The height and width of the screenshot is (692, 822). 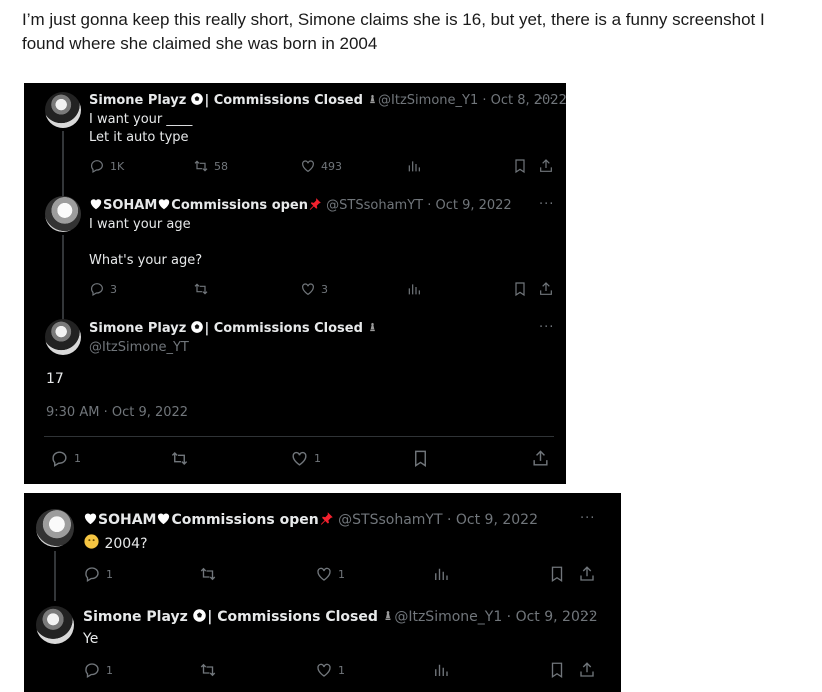 I want to click on tweet-text: 17, so click(x=55, y=379).